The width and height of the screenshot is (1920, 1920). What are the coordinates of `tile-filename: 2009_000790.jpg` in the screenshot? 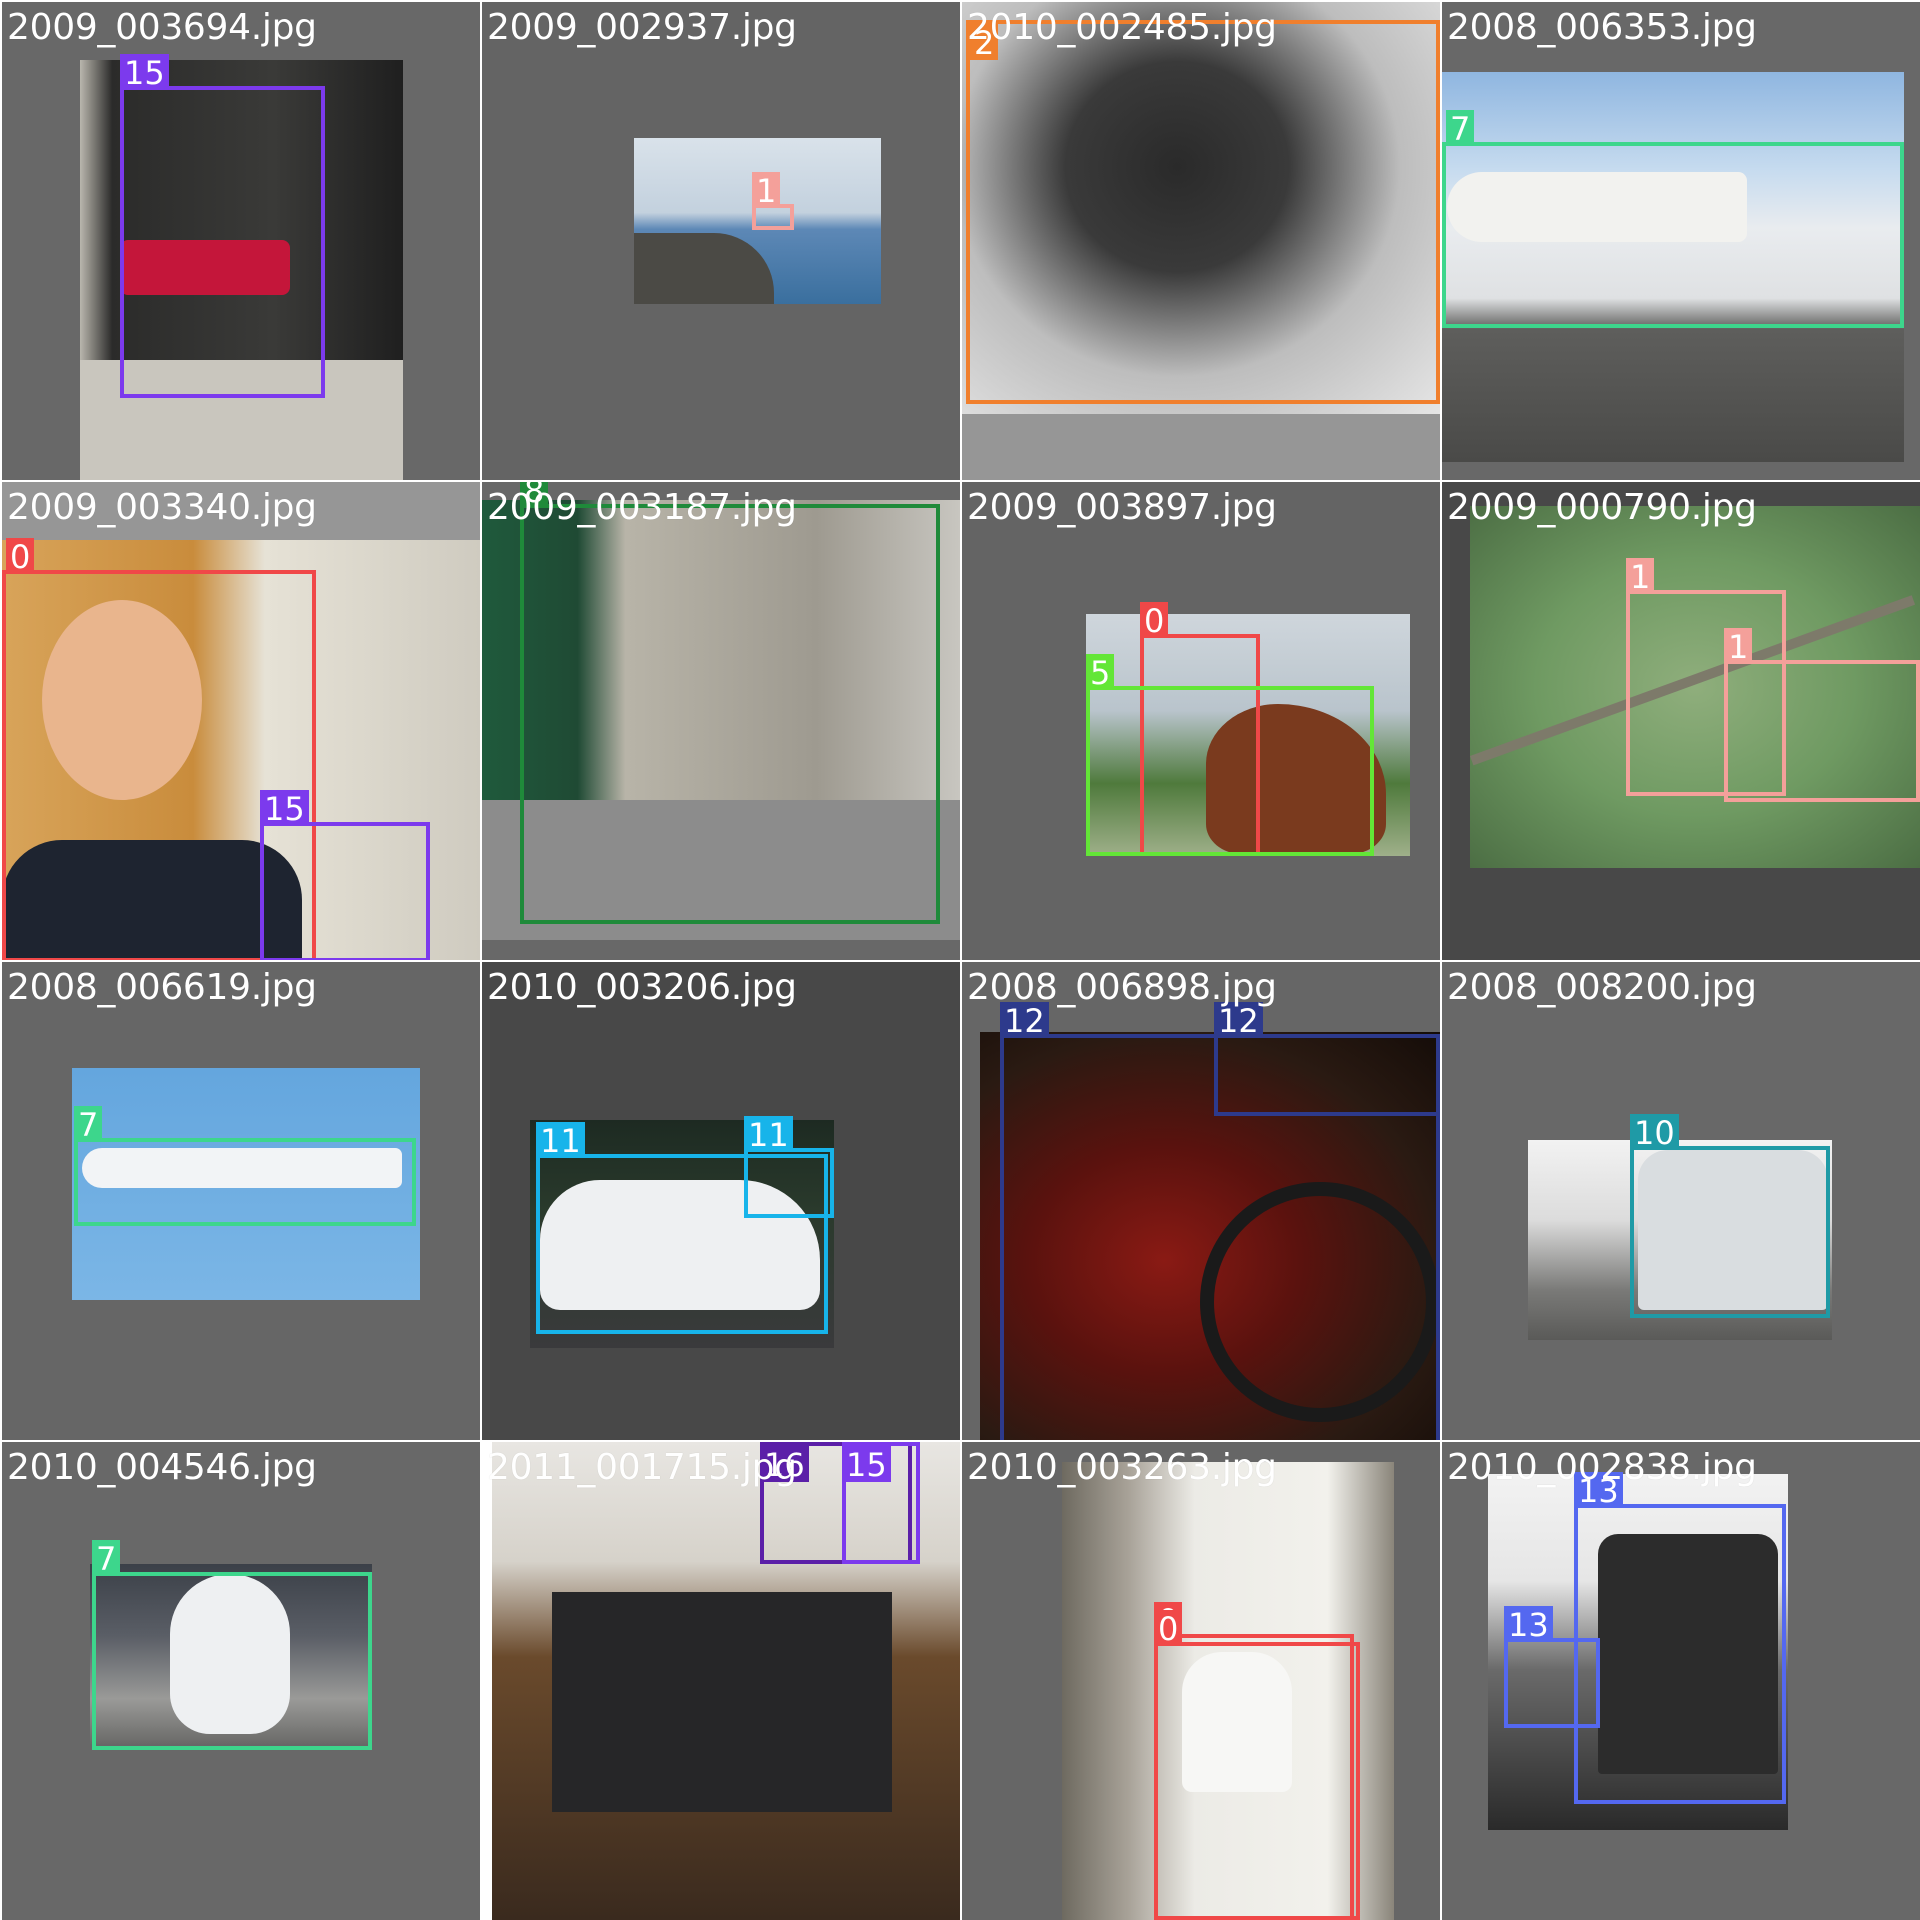 It's located at (1602, 507).